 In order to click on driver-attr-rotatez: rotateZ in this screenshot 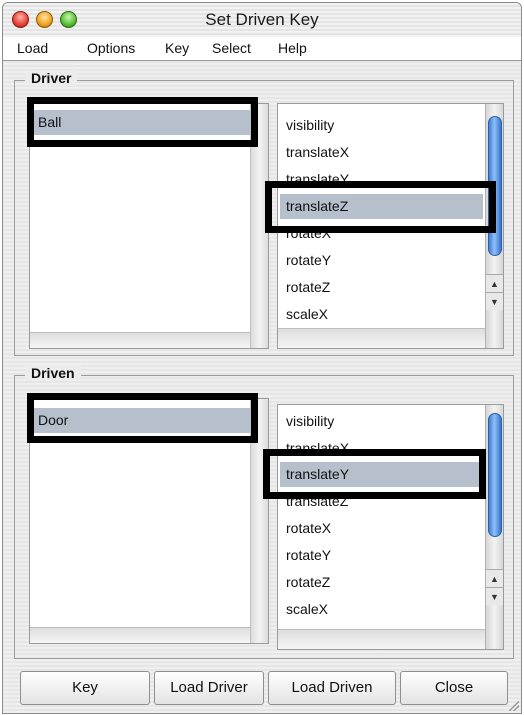, I will do `click(390, 287)`.